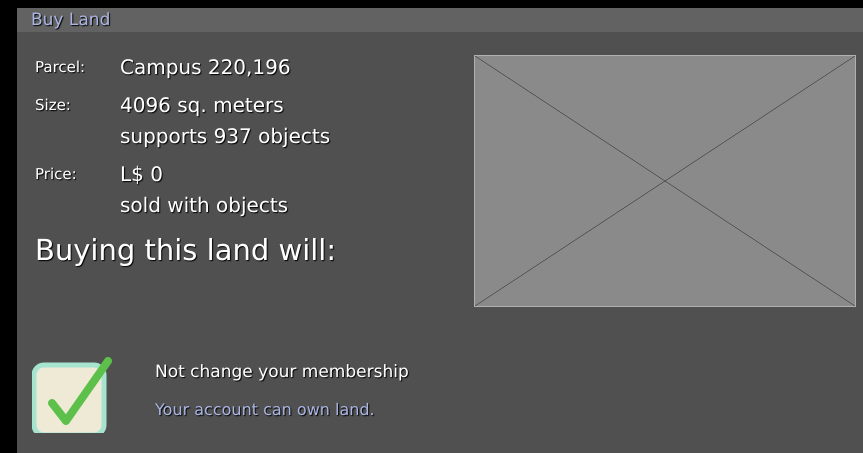  What do you see at coordinates (53, 105) in the screenshot?
I see `field-label: Size:` at bounding box center [53, 105].